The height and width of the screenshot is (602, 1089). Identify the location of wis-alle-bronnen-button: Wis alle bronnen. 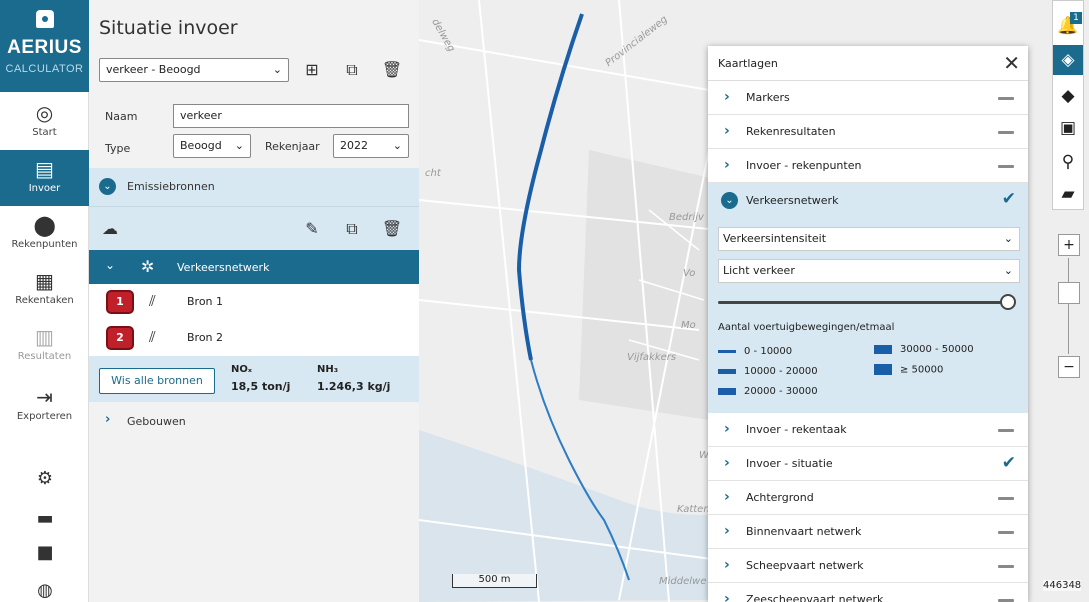
(157, 381).